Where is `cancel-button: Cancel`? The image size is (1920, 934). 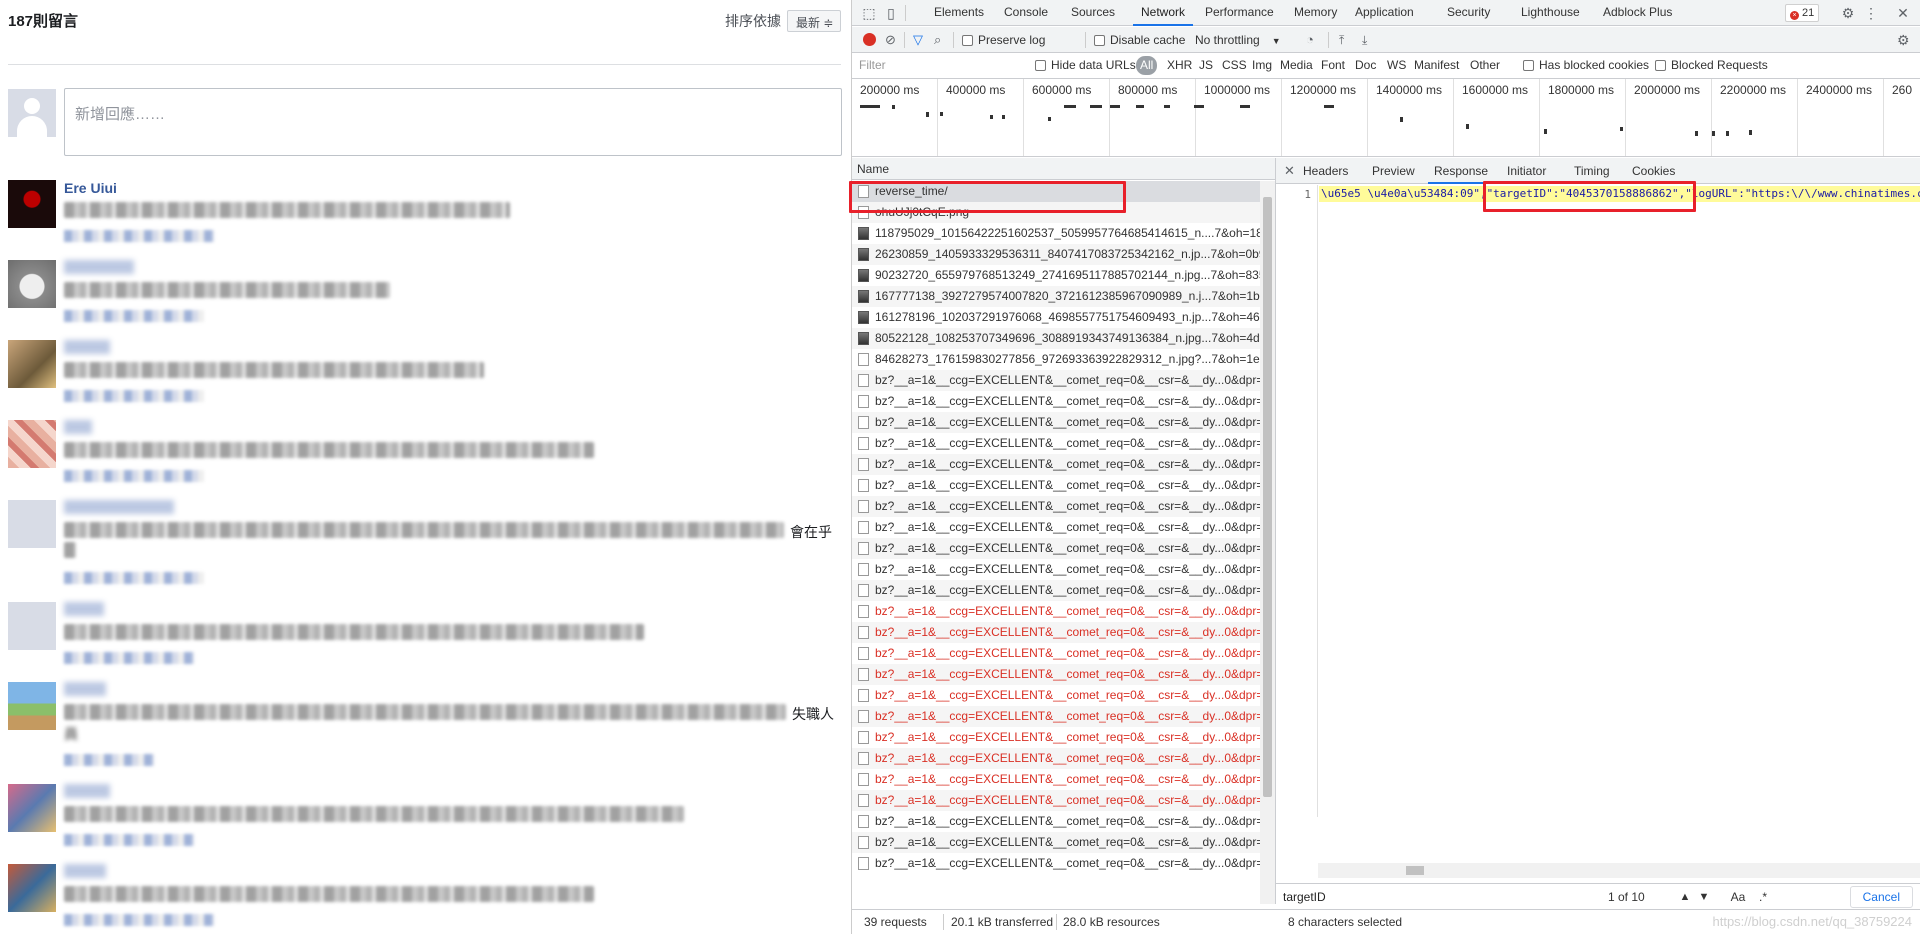 cancel-button: Cancel is located at coordinates (1881, 897).